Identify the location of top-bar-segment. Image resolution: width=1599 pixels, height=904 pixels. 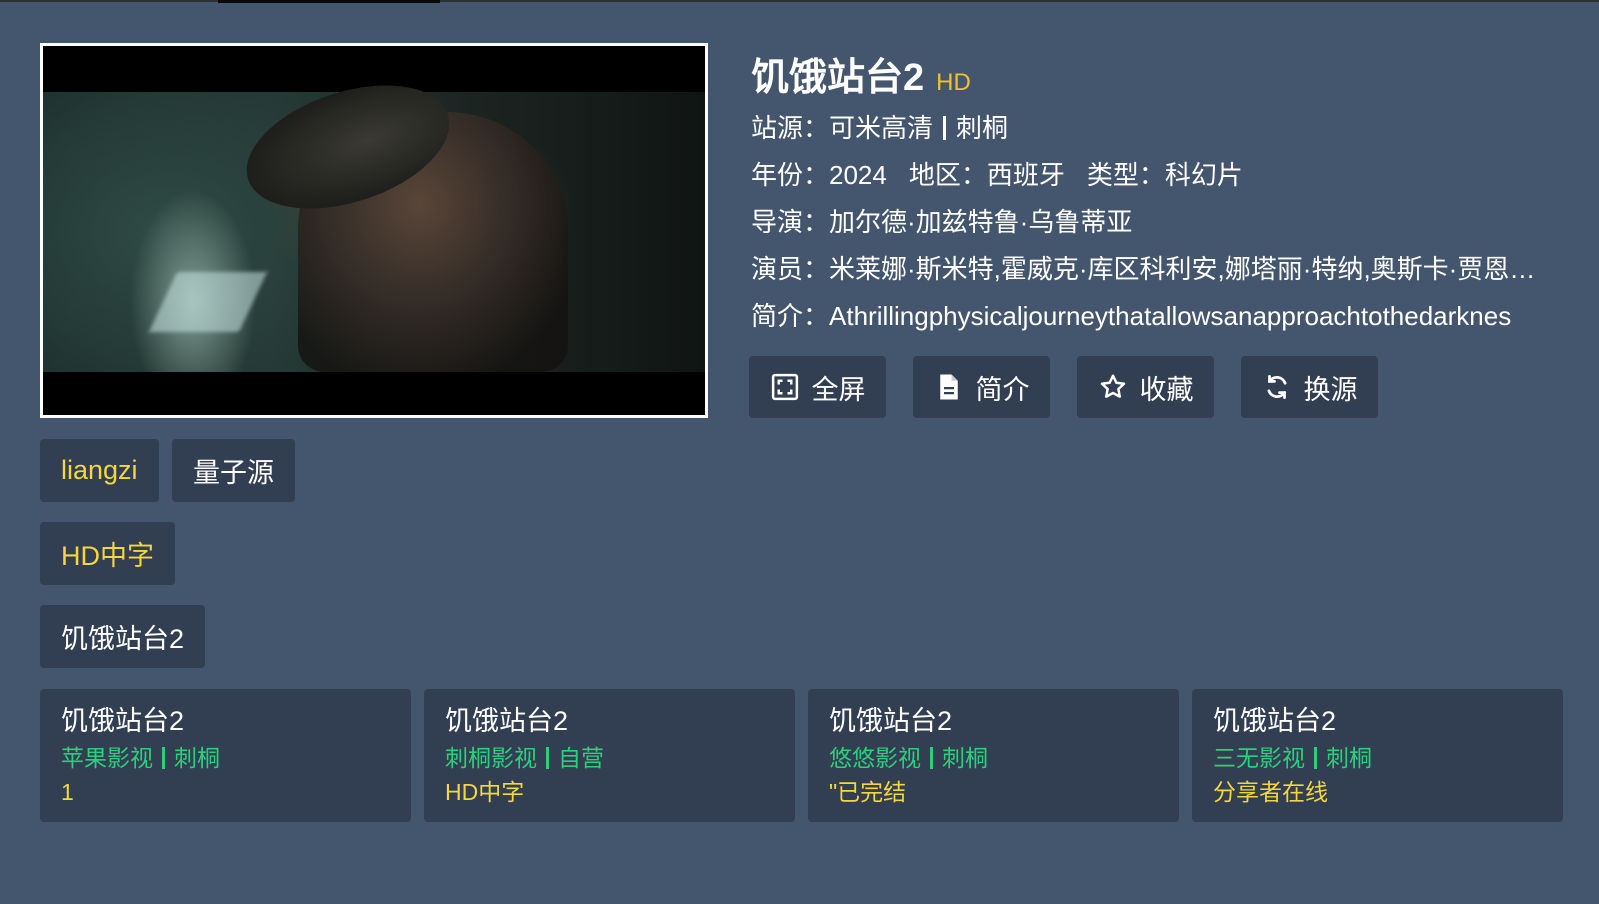
(329, 1).